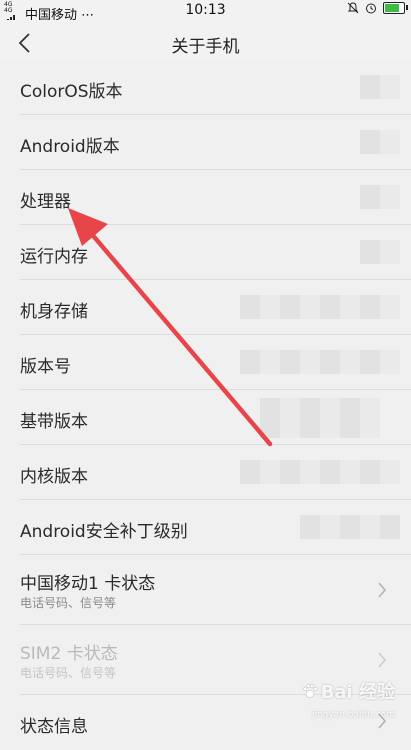 This screenshot has height=750, width=411. I want to click on bell-mute-icon, so click(353, 8).